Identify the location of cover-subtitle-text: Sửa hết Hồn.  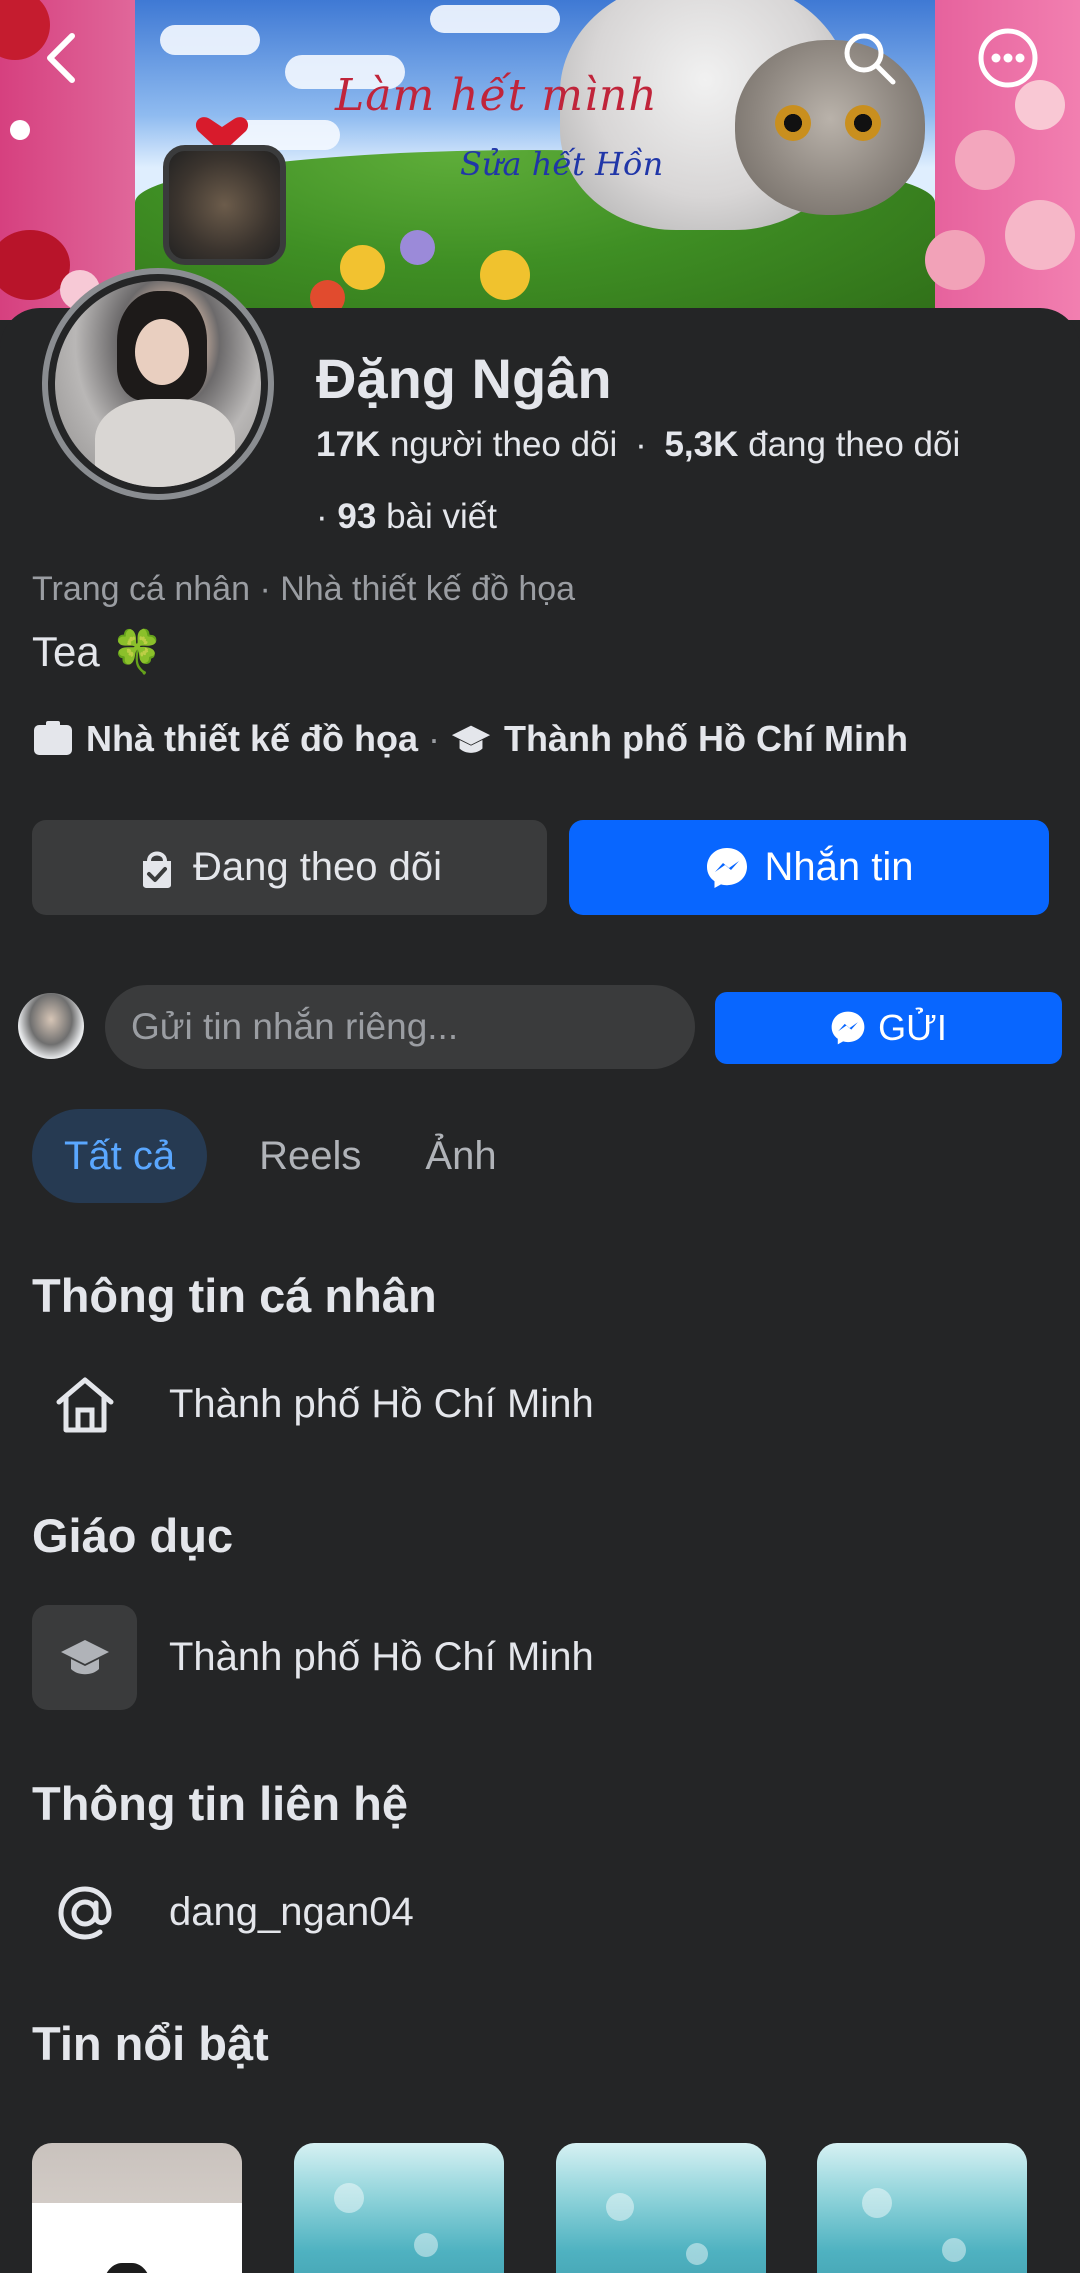
(562, 164).